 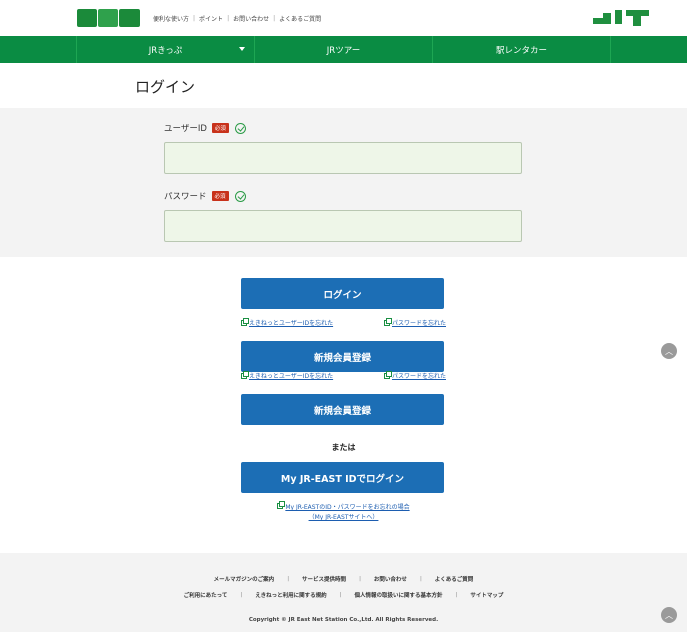 What do you see at coordinates (185, 197) in the screenshot?
I see `password-label: パスワード` at bounding box center [185, 197].